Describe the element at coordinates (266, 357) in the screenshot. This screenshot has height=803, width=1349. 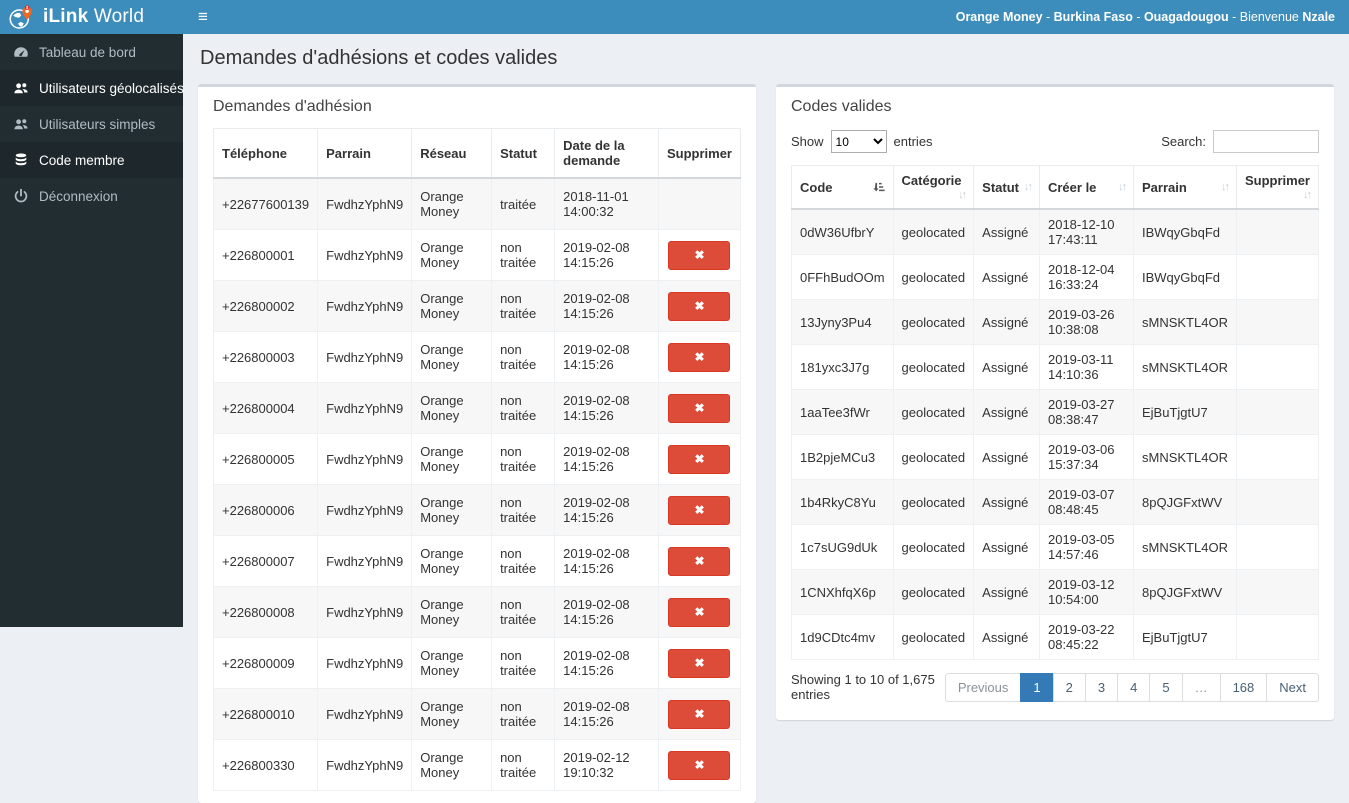
I see `cell: +226800003` at that location.